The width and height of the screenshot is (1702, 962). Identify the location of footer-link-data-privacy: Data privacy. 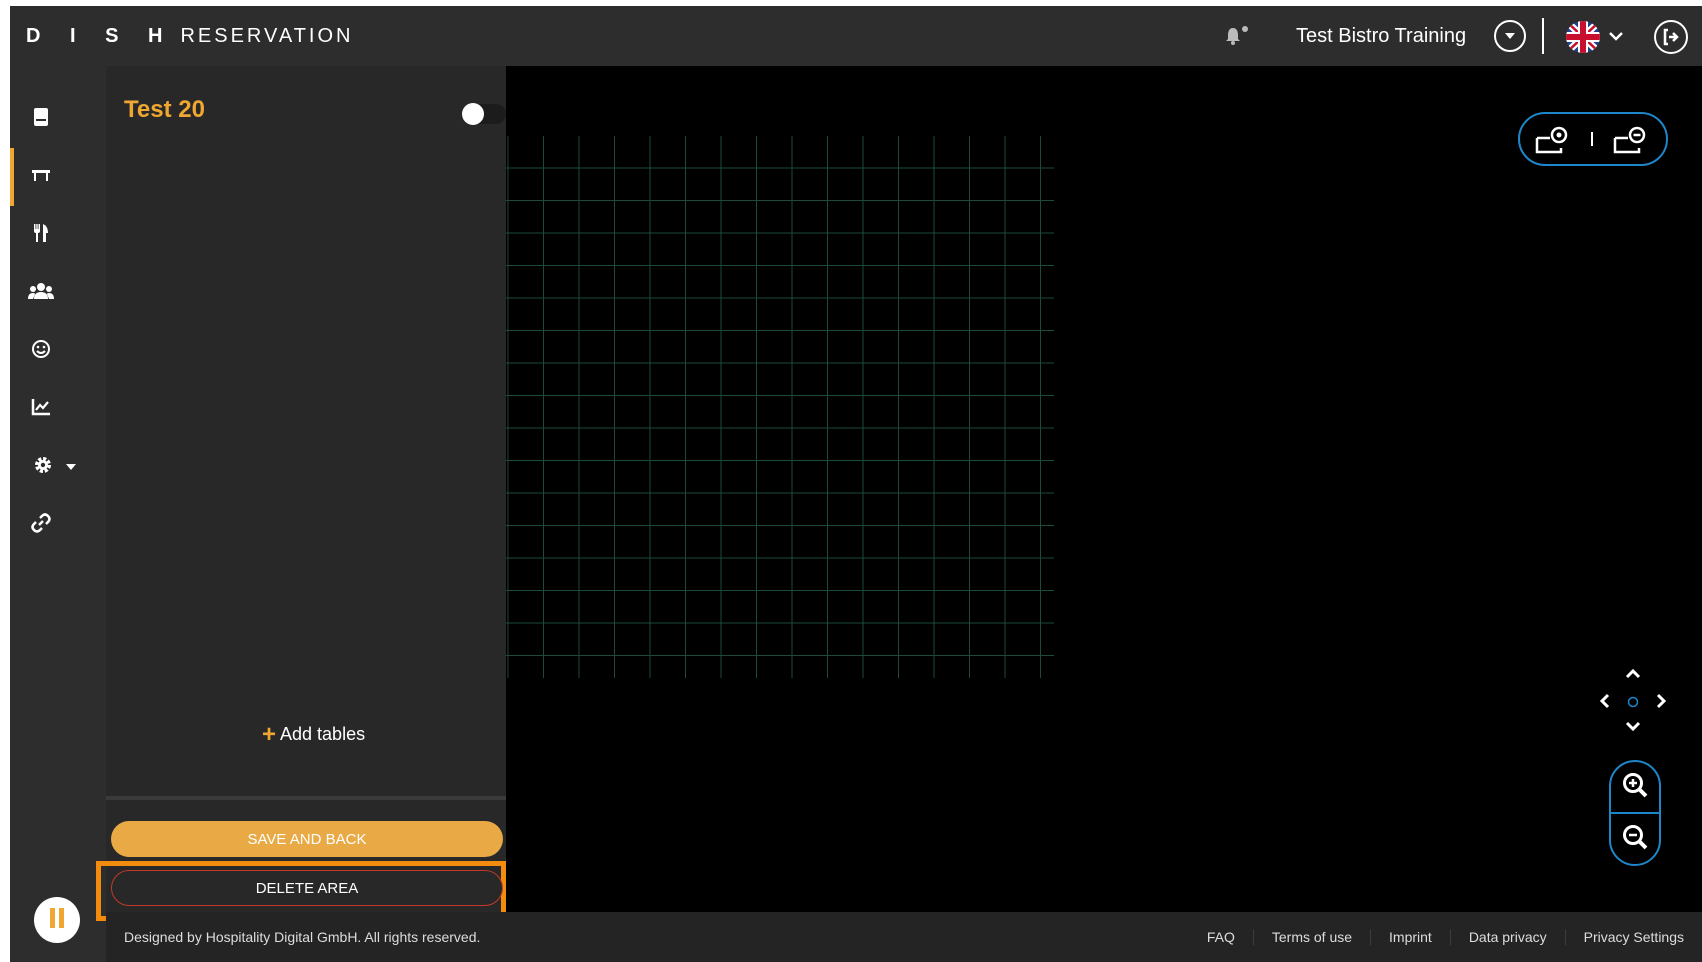
(1507, 937).